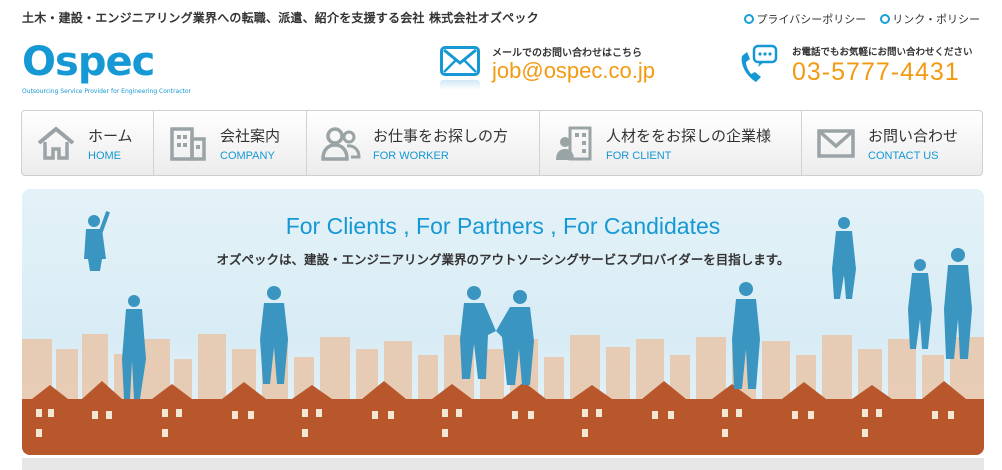  Describe the element at coordinates (936, 19) in the screenshot. I see `link-policy-label: リンク・ポリシー` at that location.